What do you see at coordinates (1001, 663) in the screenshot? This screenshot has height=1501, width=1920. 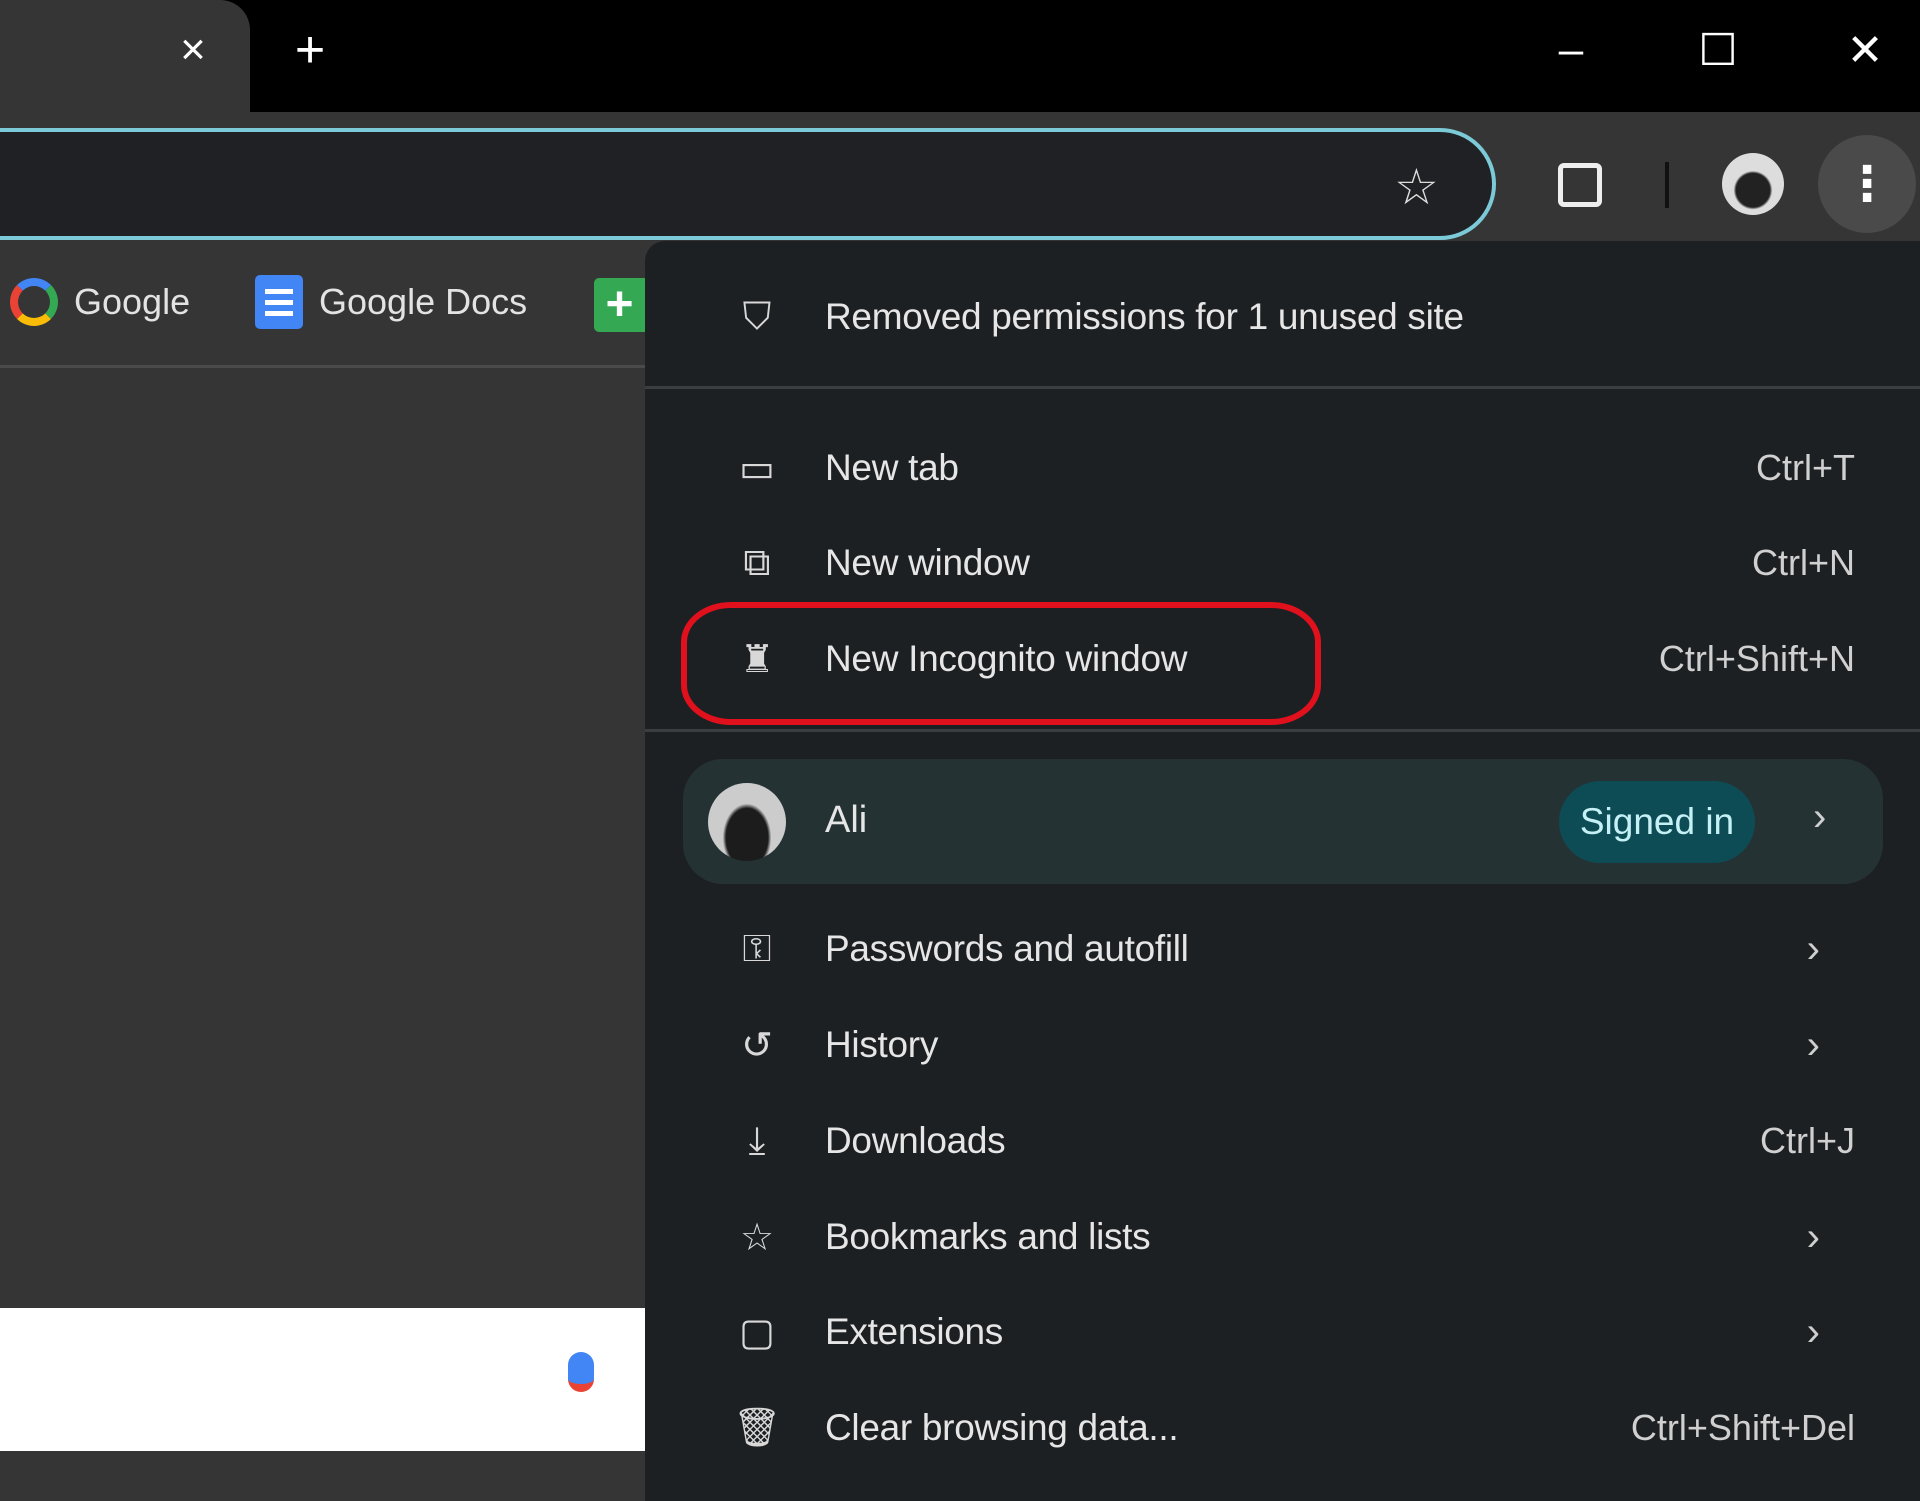 I see `red-highlight-annotation` at bounding box center [1001, 663].